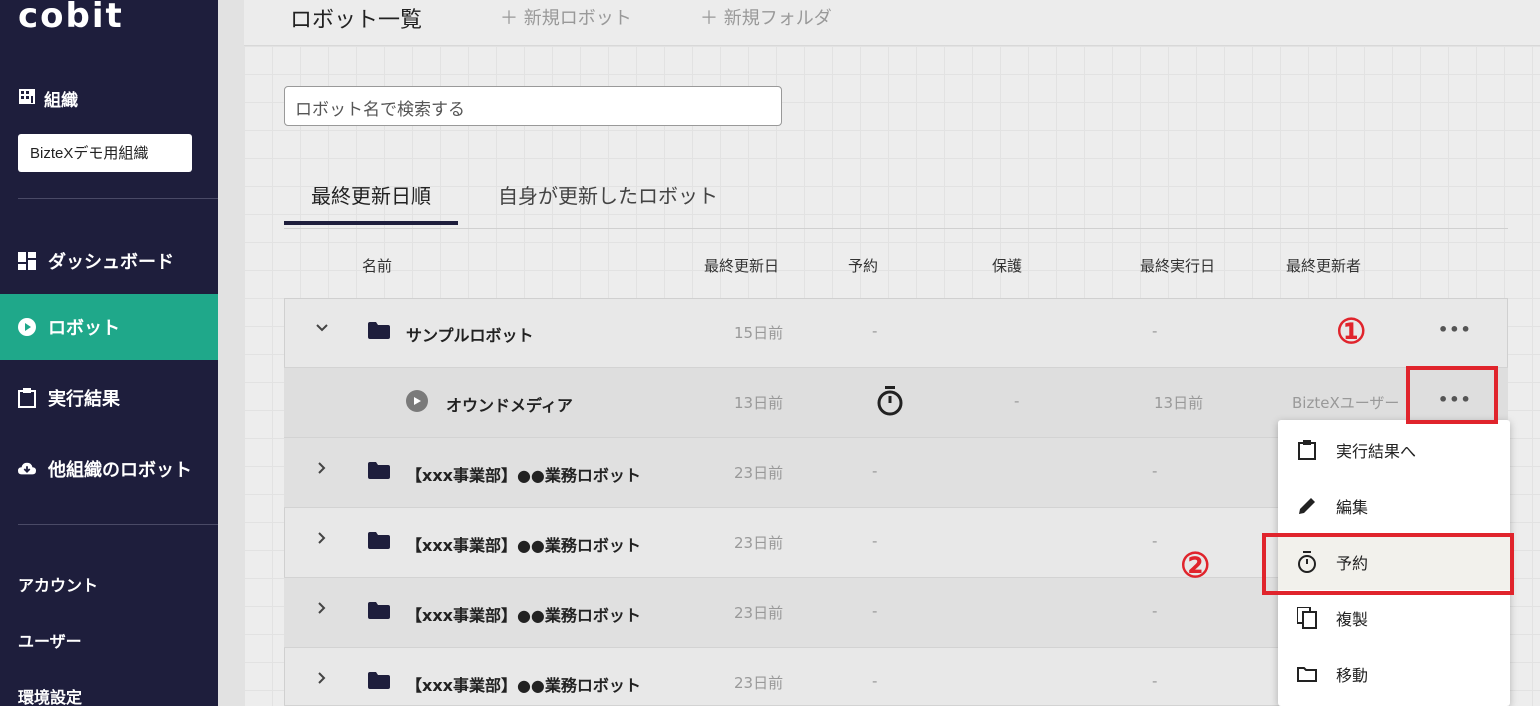 The width and height of the screenshot is (1540, 706). I want to click on menu-item-label: 移動, so click(1352, 675).